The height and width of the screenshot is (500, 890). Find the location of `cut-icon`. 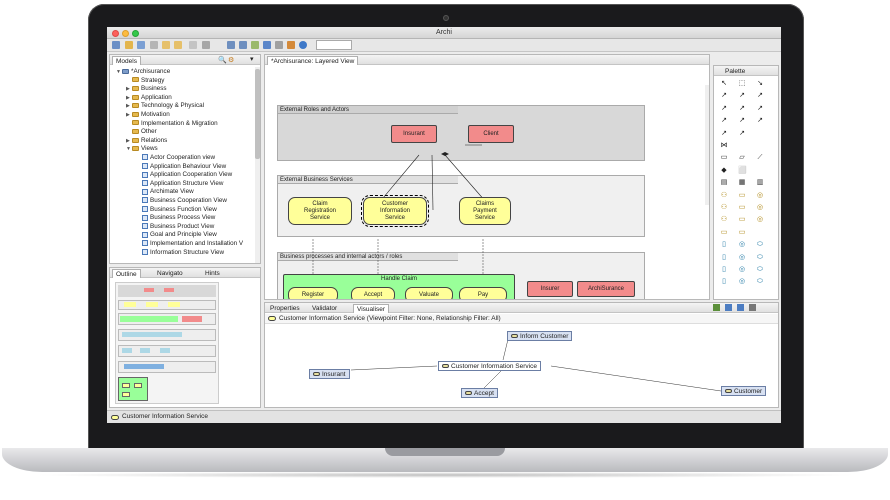

cut-icon is located at coordinates (154, 45).